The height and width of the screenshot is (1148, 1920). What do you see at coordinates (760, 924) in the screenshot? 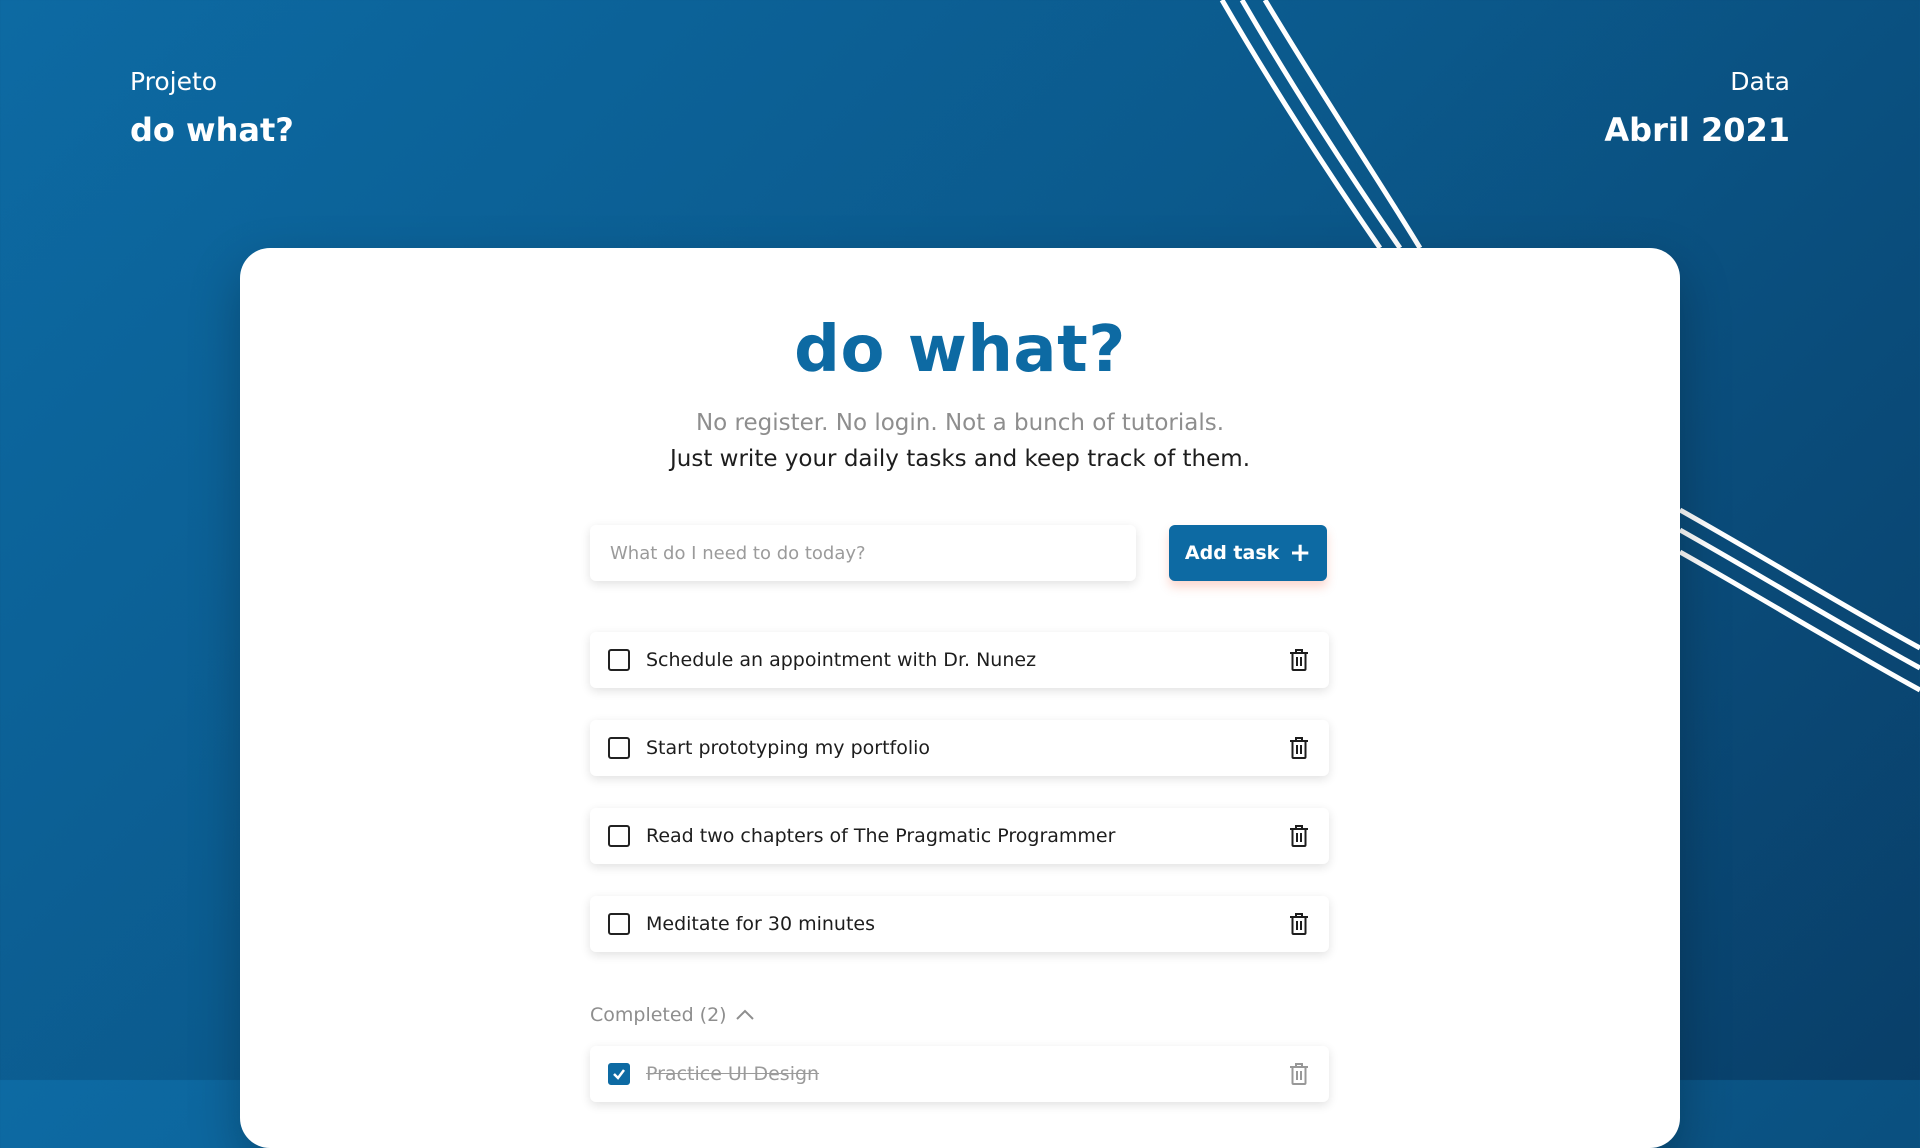
I see `task-text: Meditate for 30 minutes` at bounding box center [760, 924].